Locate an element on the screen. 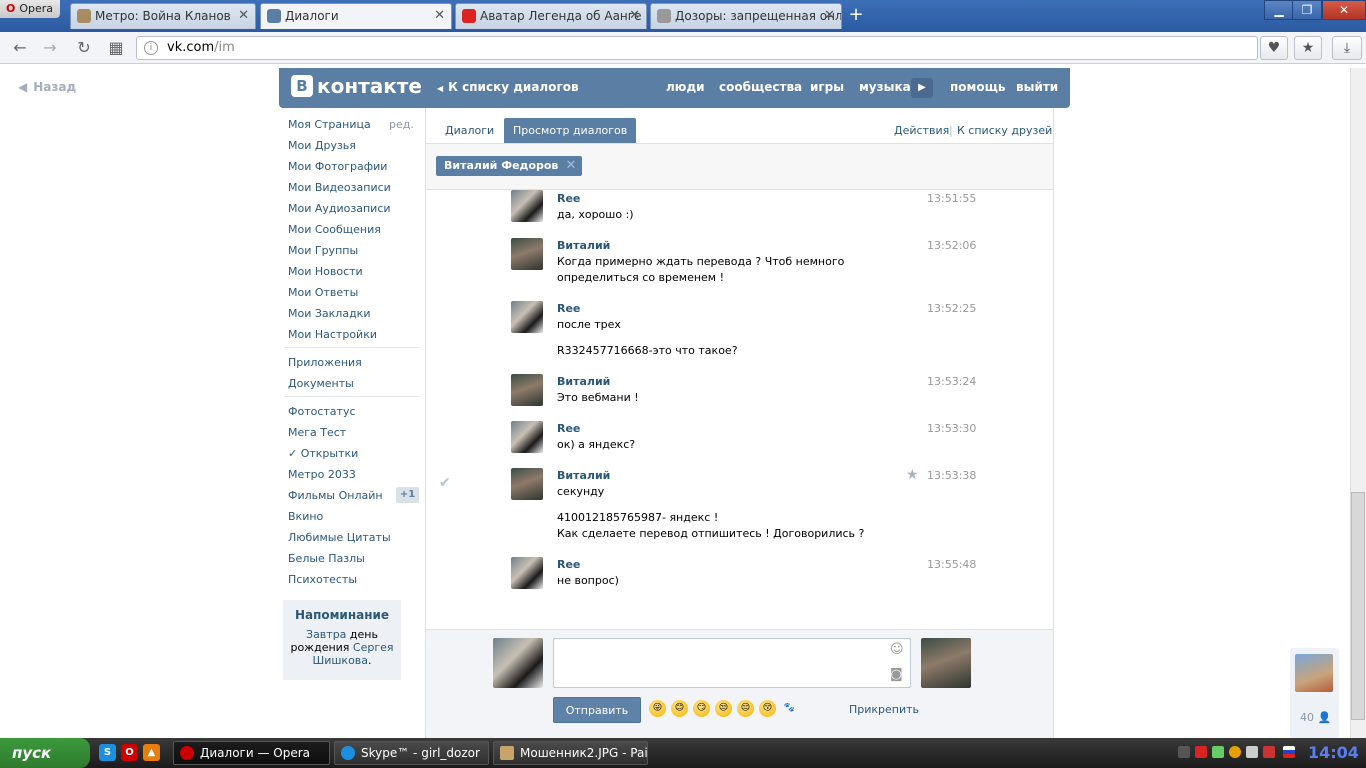  menu-videos: Мои Видеозаписи is located at coordinates (339, 187).